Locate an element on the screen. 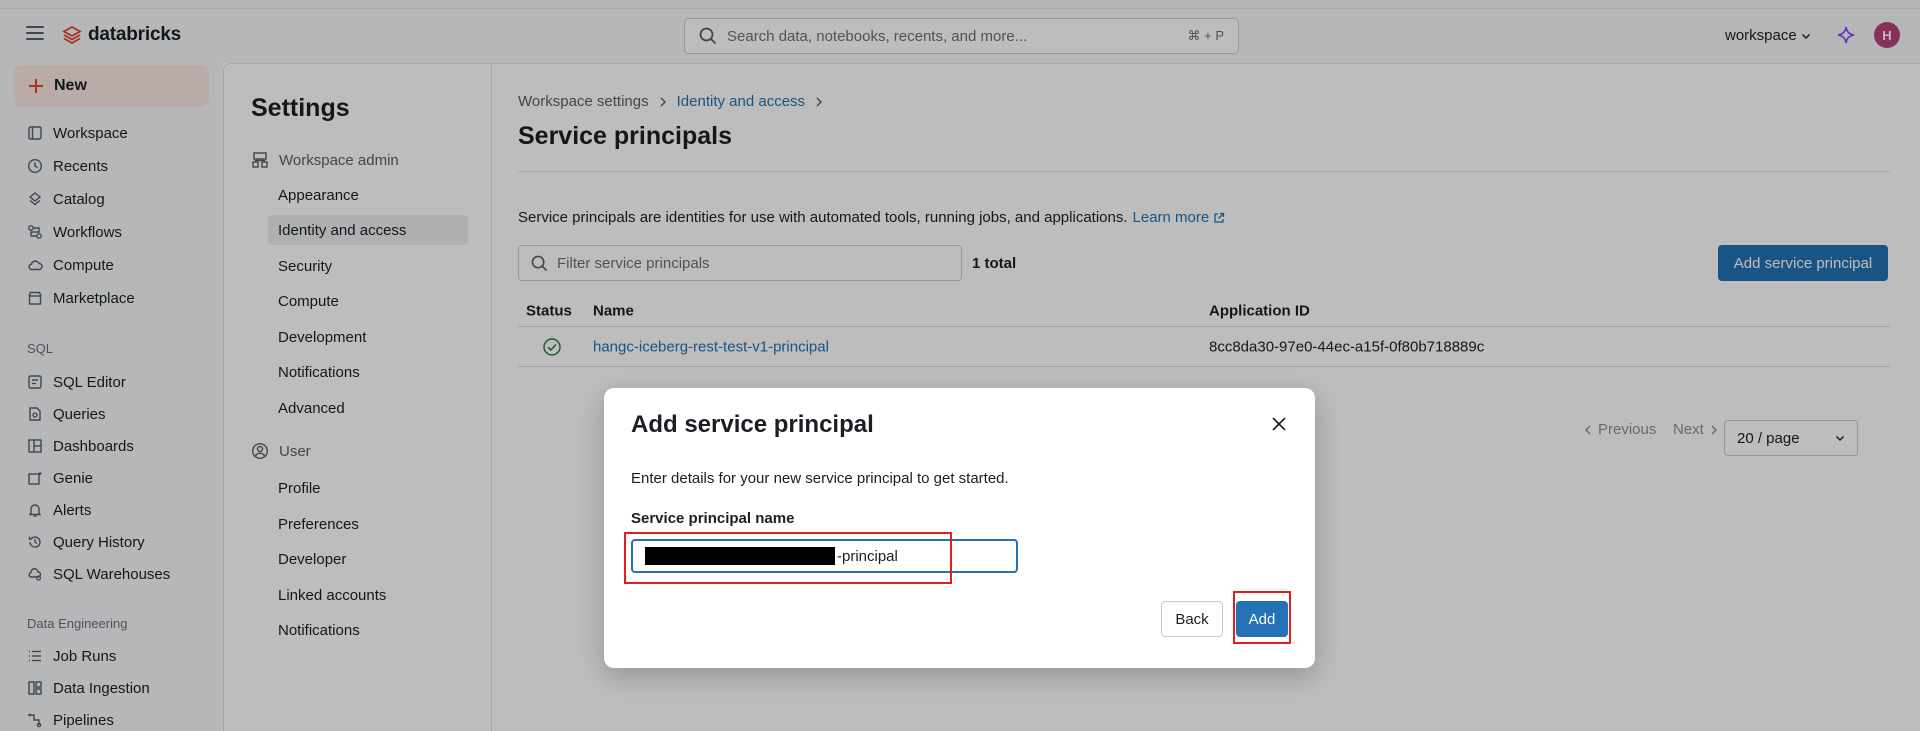 The image size is (1920, 731). dialog-title: Add service principal is located at coordinates (752, 424).